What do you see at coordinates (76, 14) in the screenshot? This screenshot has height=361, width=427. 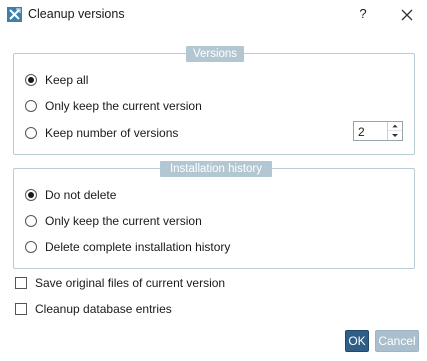 I see `window-title: Cleanup versions` at bounding box center [76, 14].